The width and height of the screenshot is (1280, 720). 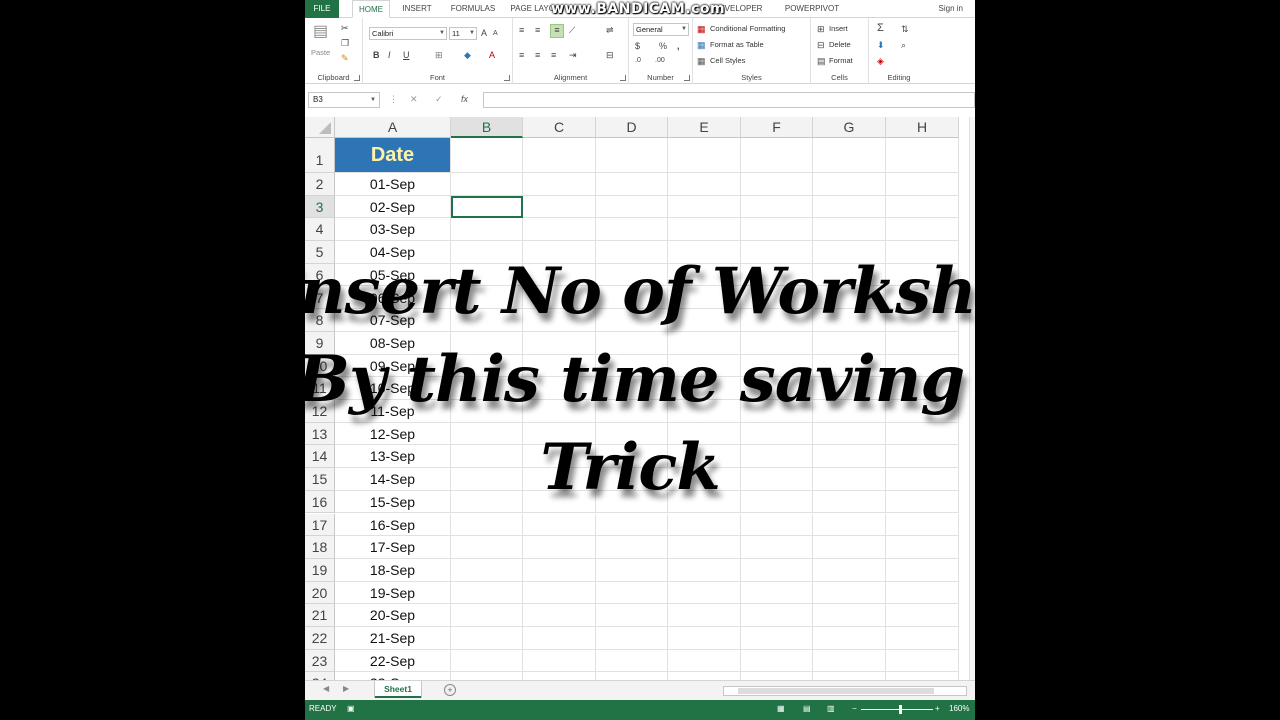 I want to click on insert-cells-icon: ⊞, so click(x=821, y=29).